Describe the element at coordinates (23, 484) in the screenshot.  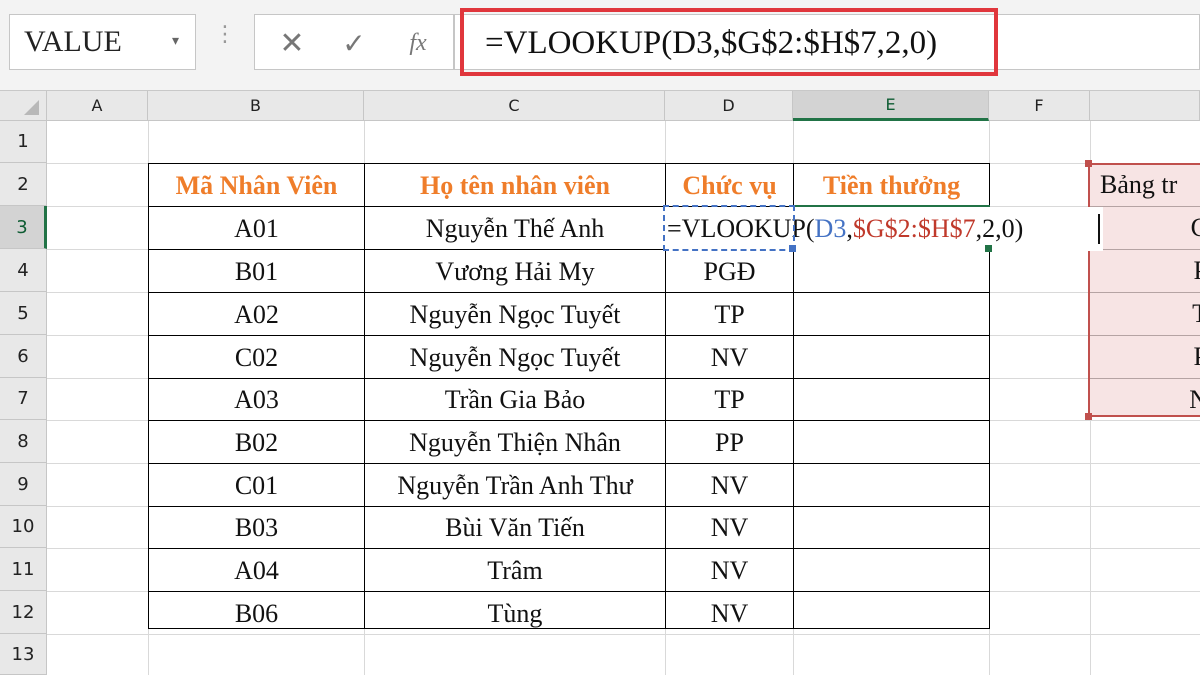
I see `row-header-9: 9` at that location.